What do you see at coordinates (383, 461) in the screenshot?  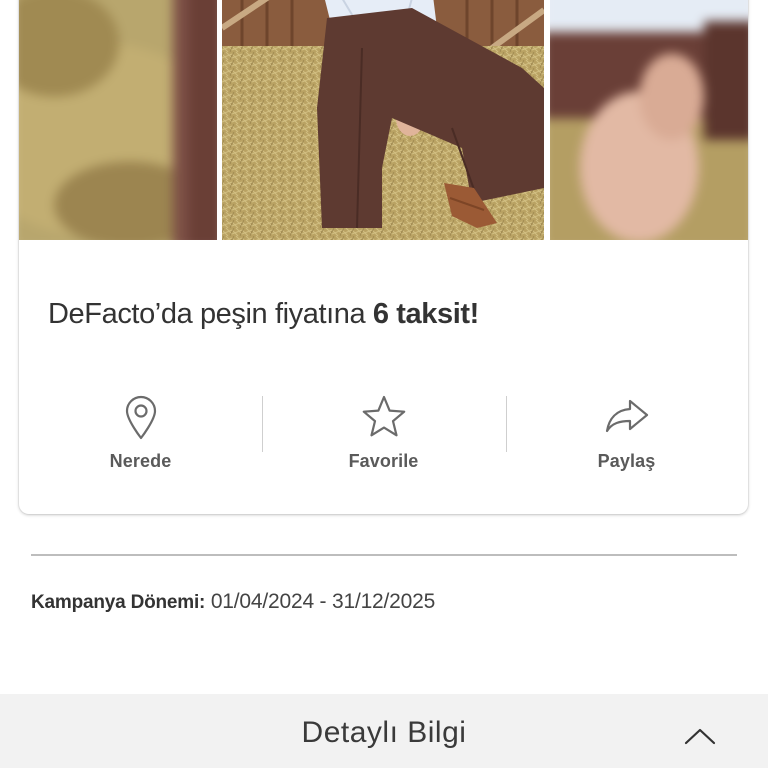 I see `favorite-label: Favorile` at bounding box center [383, 461].